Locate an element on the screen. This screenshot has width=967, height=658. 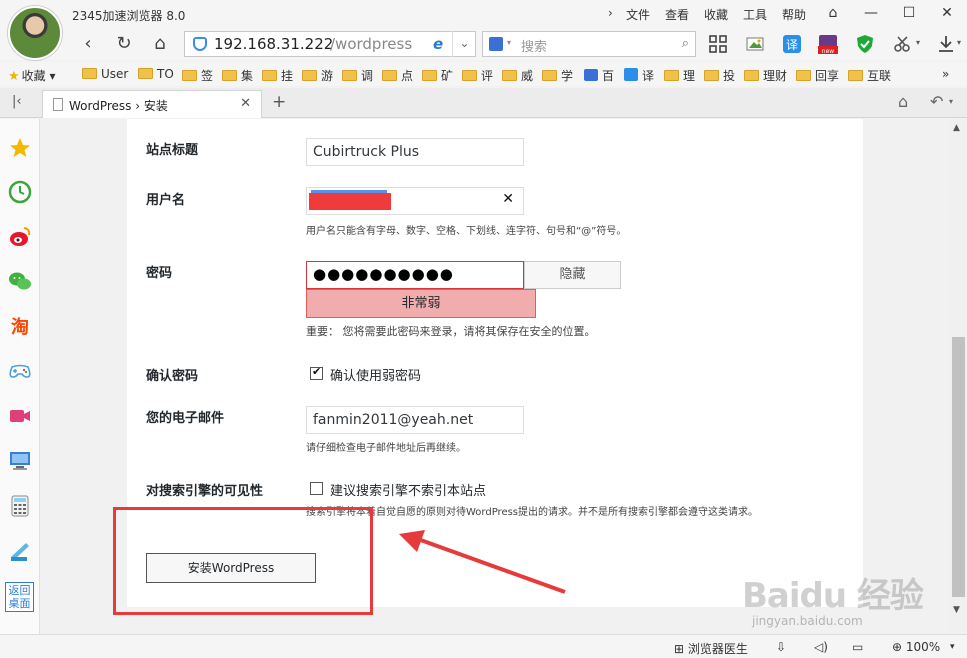
game-new-icon: new is located at coordinates (828, 44).